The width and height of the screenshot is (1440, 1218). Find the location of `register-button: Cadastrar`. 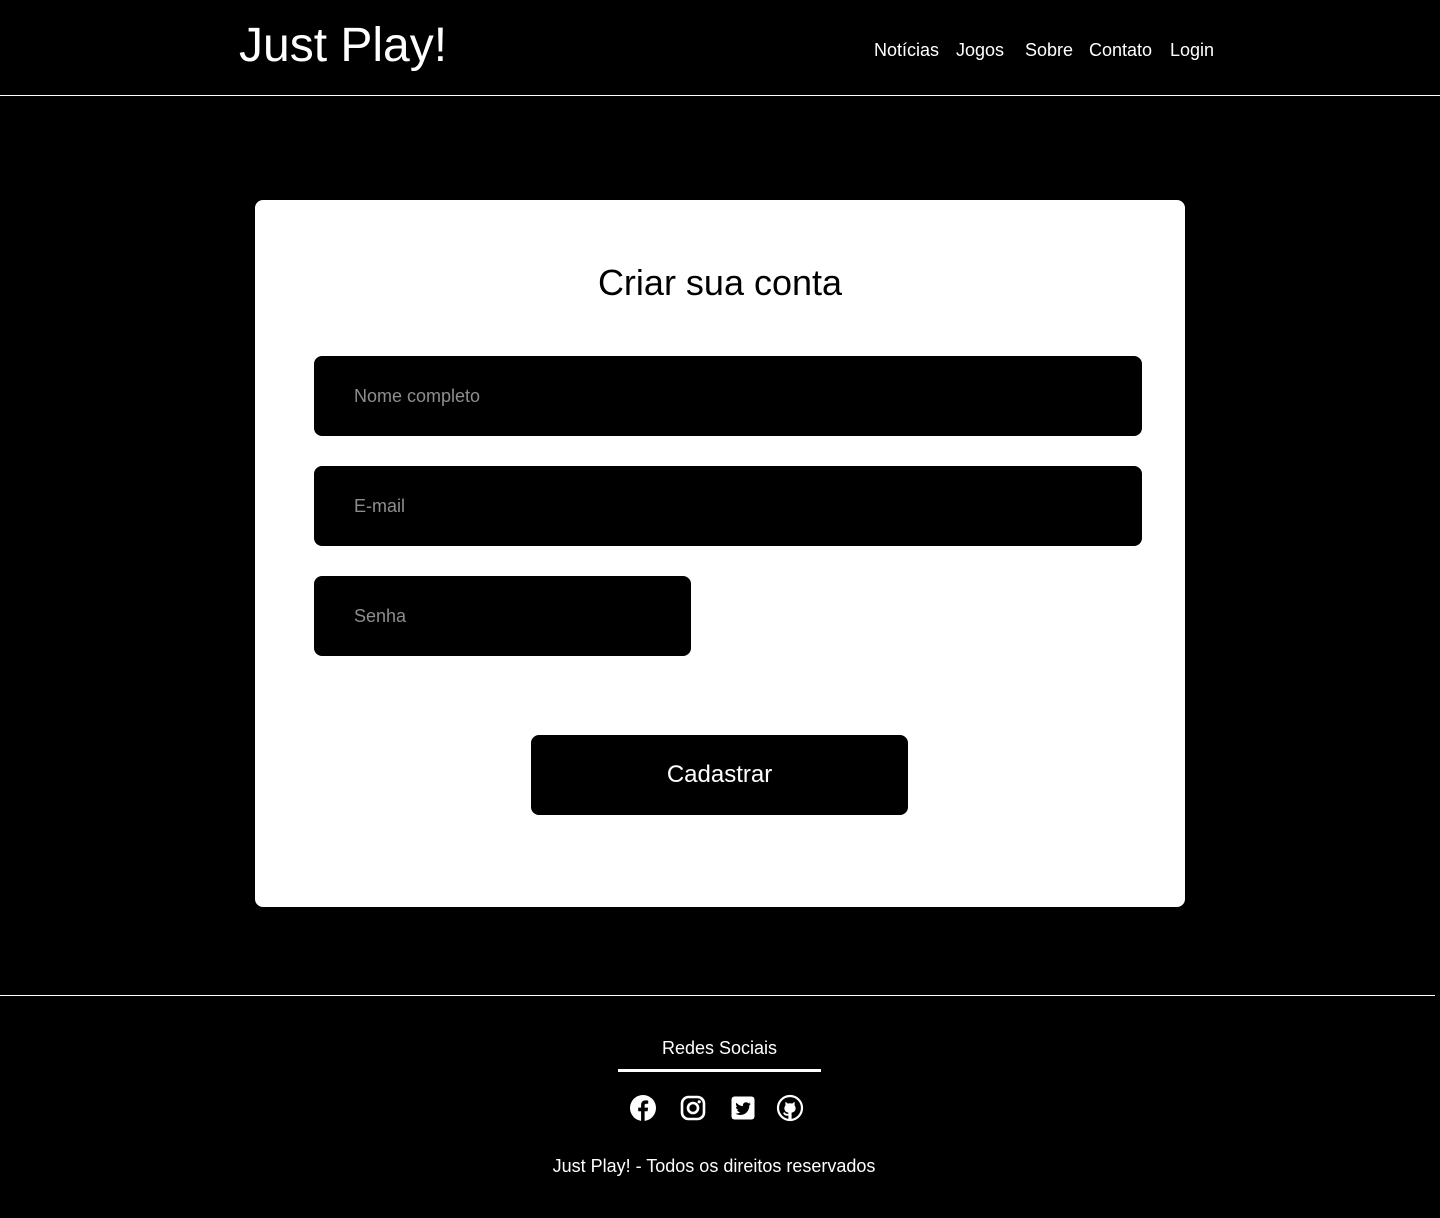

register-button: Cadastrar is located at coordinates (719, 775).